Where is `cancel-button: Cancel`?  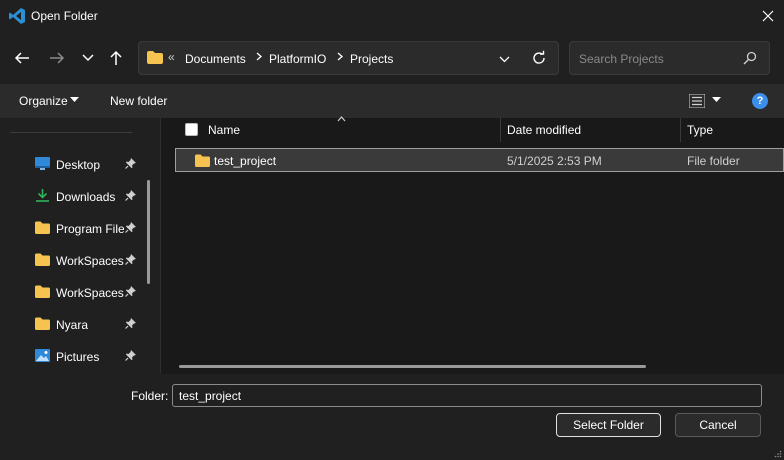 cancel-button: Cancel is located at coordinates (718, 425).